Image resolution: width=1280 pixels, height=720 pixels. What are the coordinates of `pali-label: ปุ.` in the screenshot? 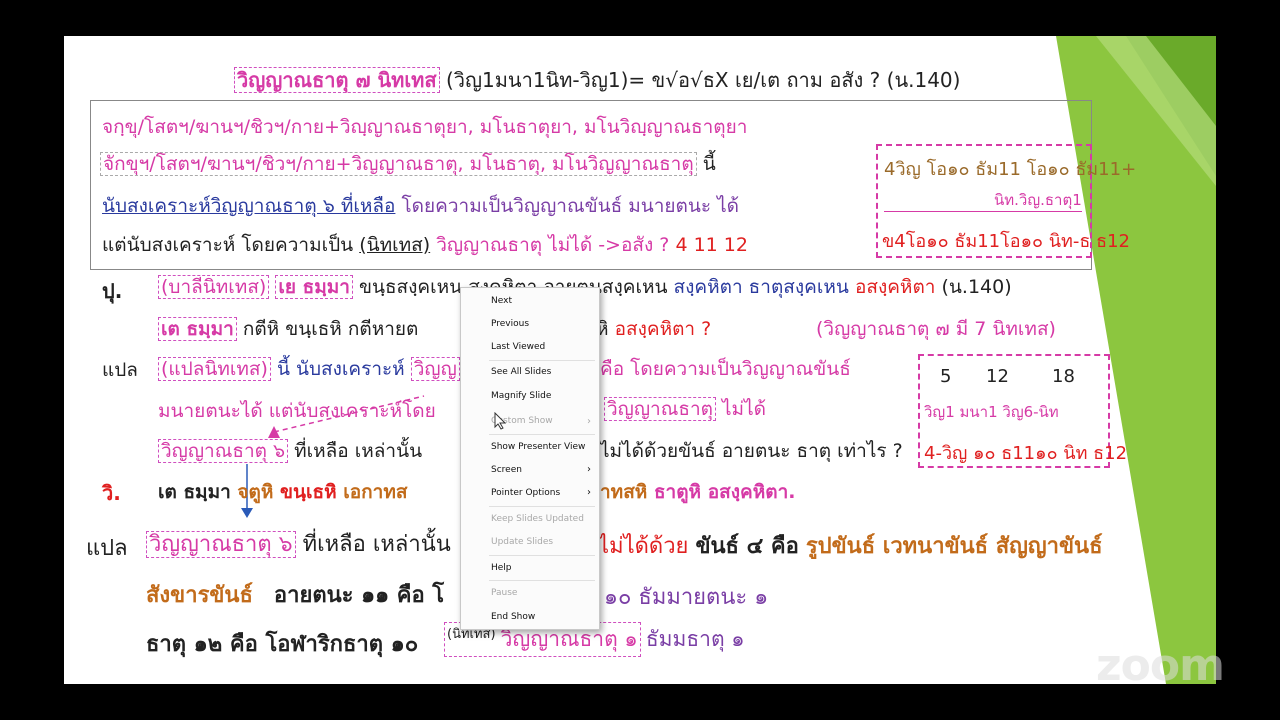 It's located at (112, 291).